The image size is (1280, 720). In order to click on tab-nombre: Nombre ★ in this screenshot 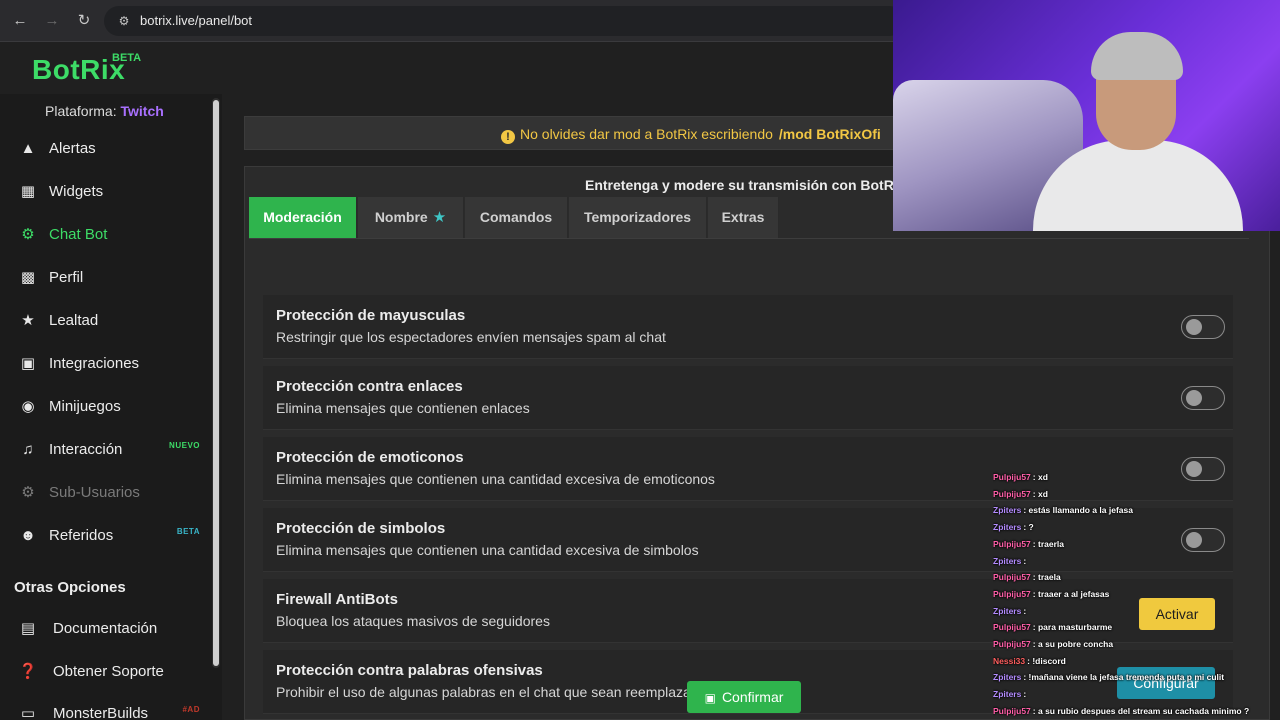, I will do `click(411, 217)`.